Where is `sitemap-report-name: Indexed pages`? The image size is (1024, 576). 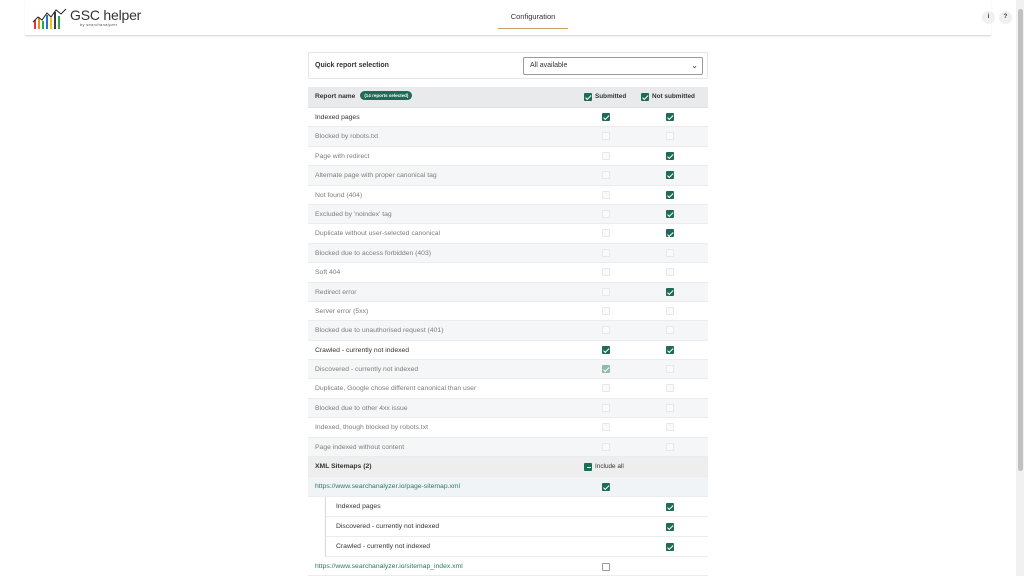 sitemap-report-name: Indexed pages is located at coordinates (358, 507).